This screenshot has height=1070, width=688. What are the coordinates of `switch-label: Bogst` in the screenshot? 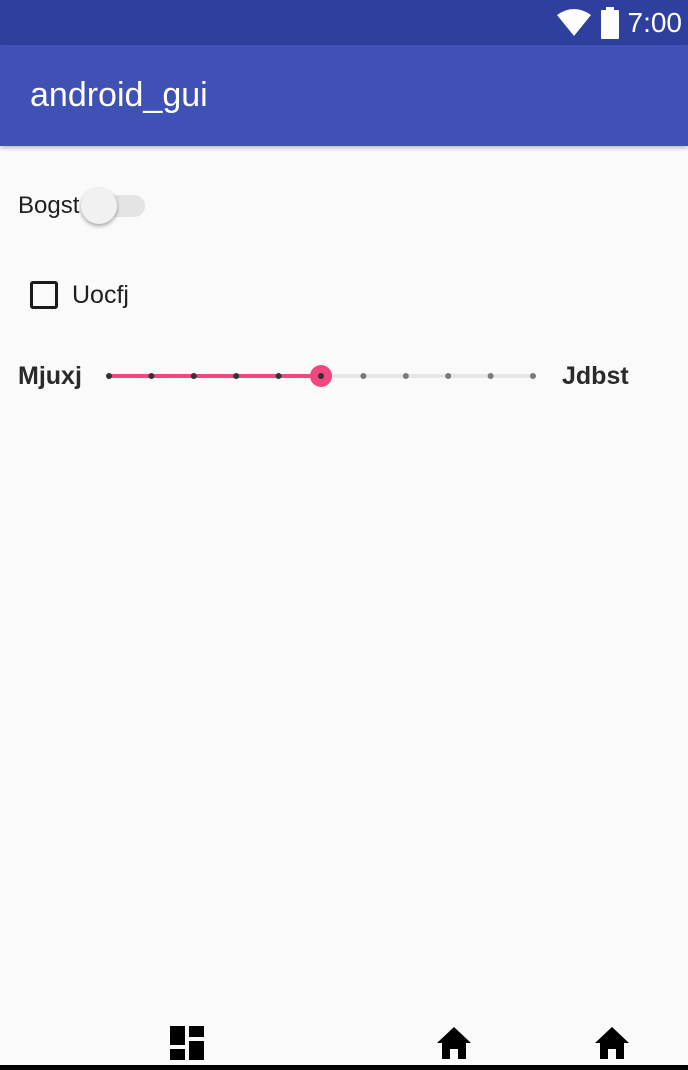 It's located at (49, 205).